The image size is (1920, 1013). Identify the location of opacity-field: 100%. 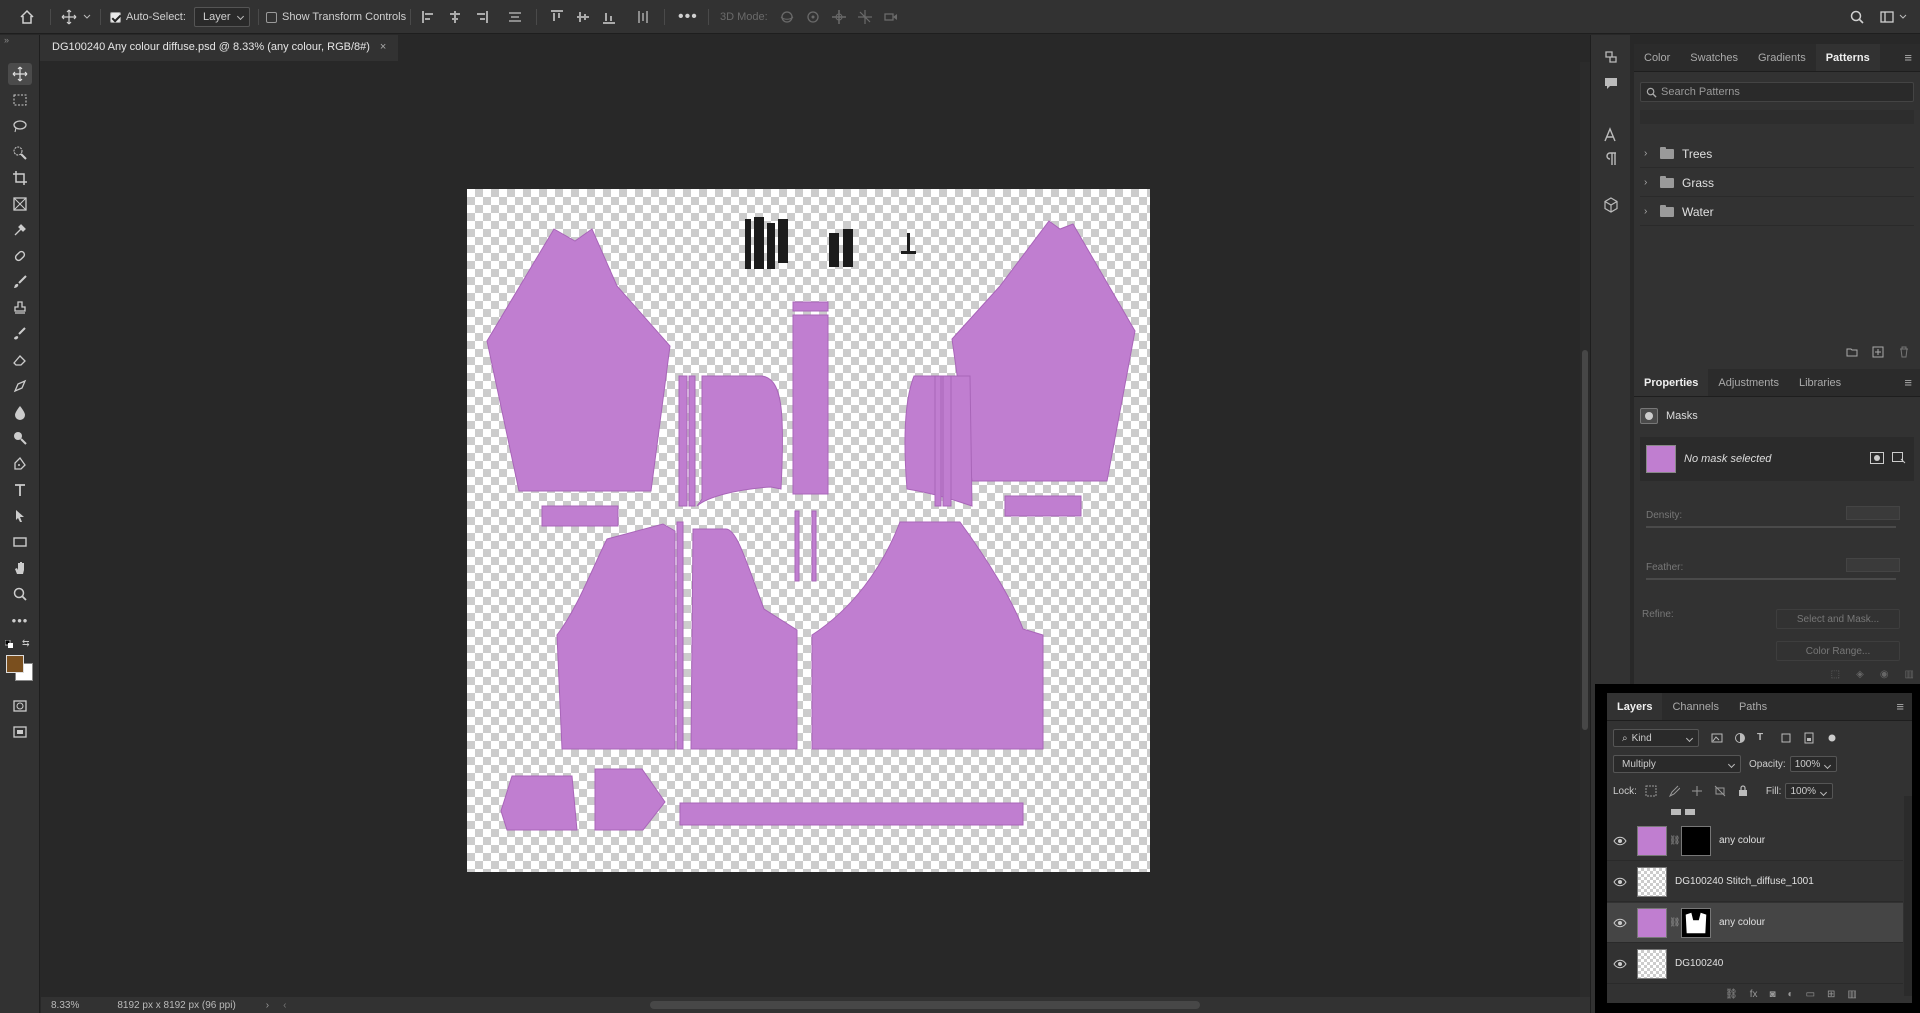
(1813, 764).